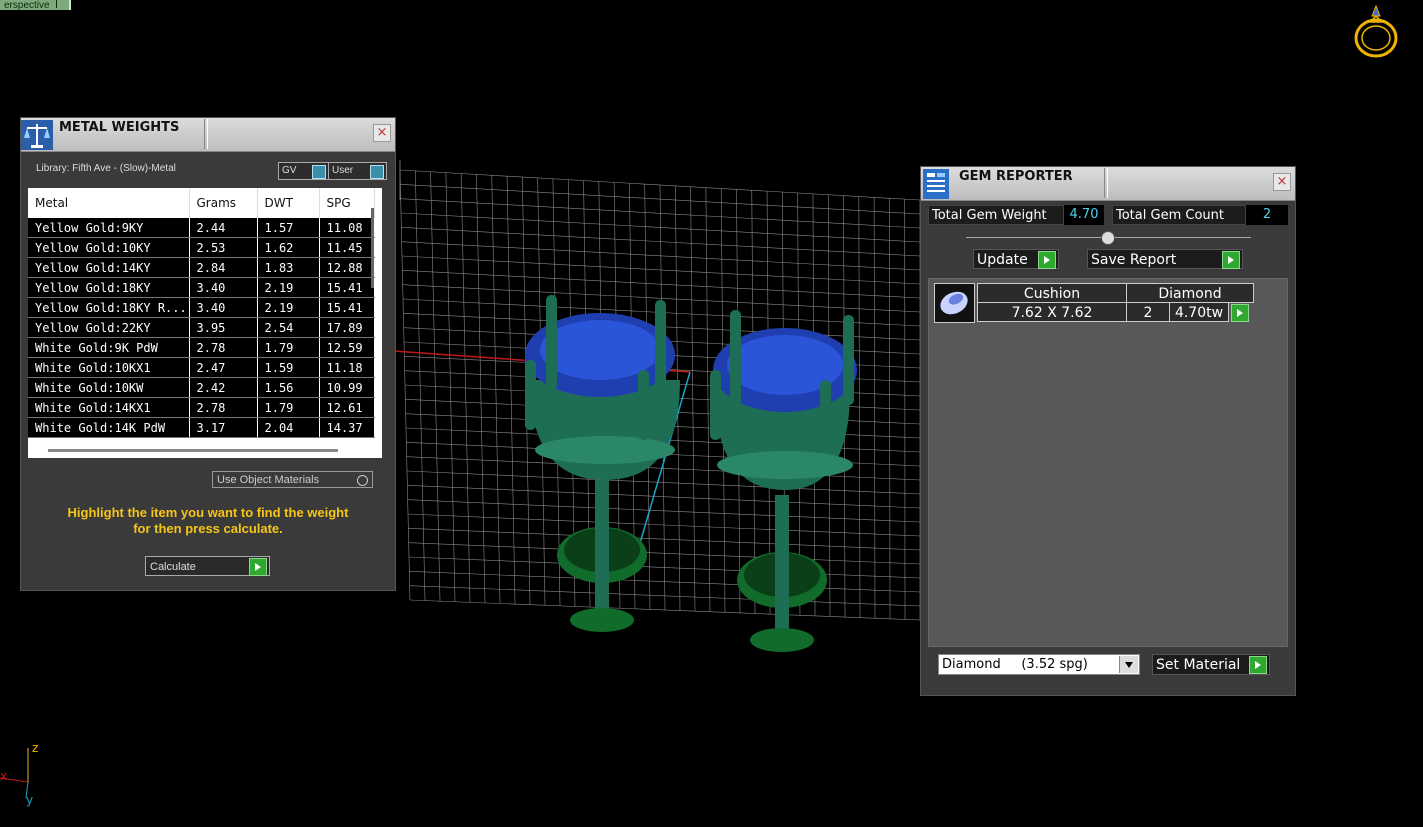 Image resolution: width=1423 pixels, height=827 pixels. I want to click on table-row: Yellow Gold:9KY 2.44 1.57 11.08, so click(201, 228).